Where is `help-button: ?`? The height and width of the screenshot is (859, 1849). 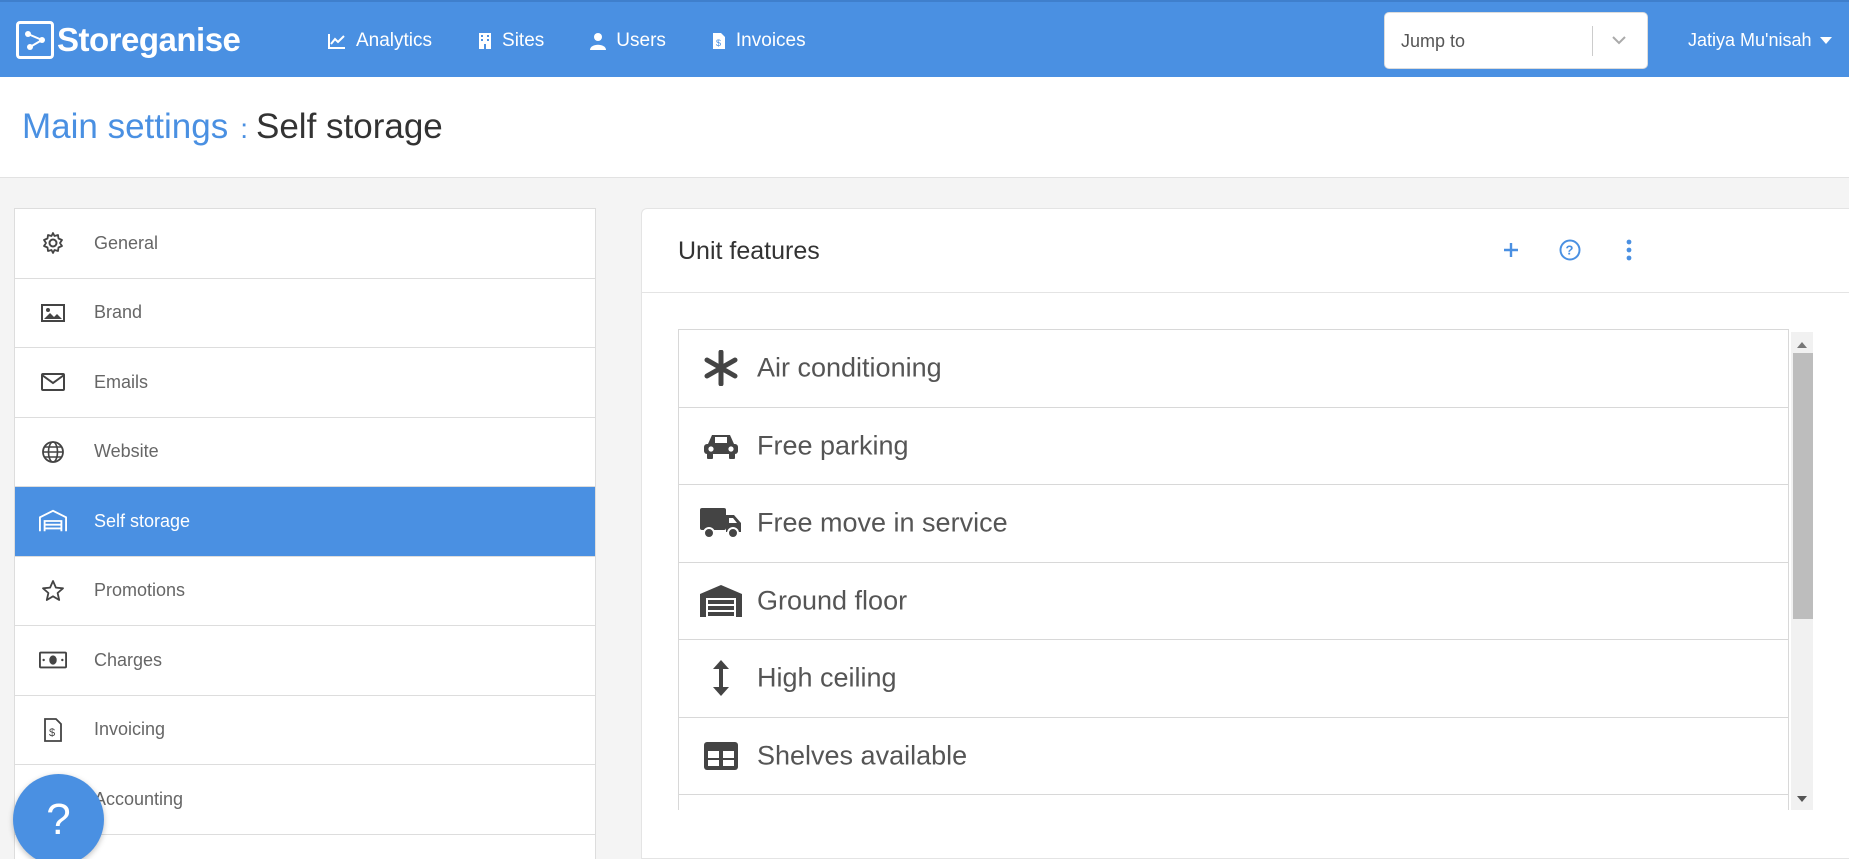 help-button: ? is located at coordinates (58, 816).